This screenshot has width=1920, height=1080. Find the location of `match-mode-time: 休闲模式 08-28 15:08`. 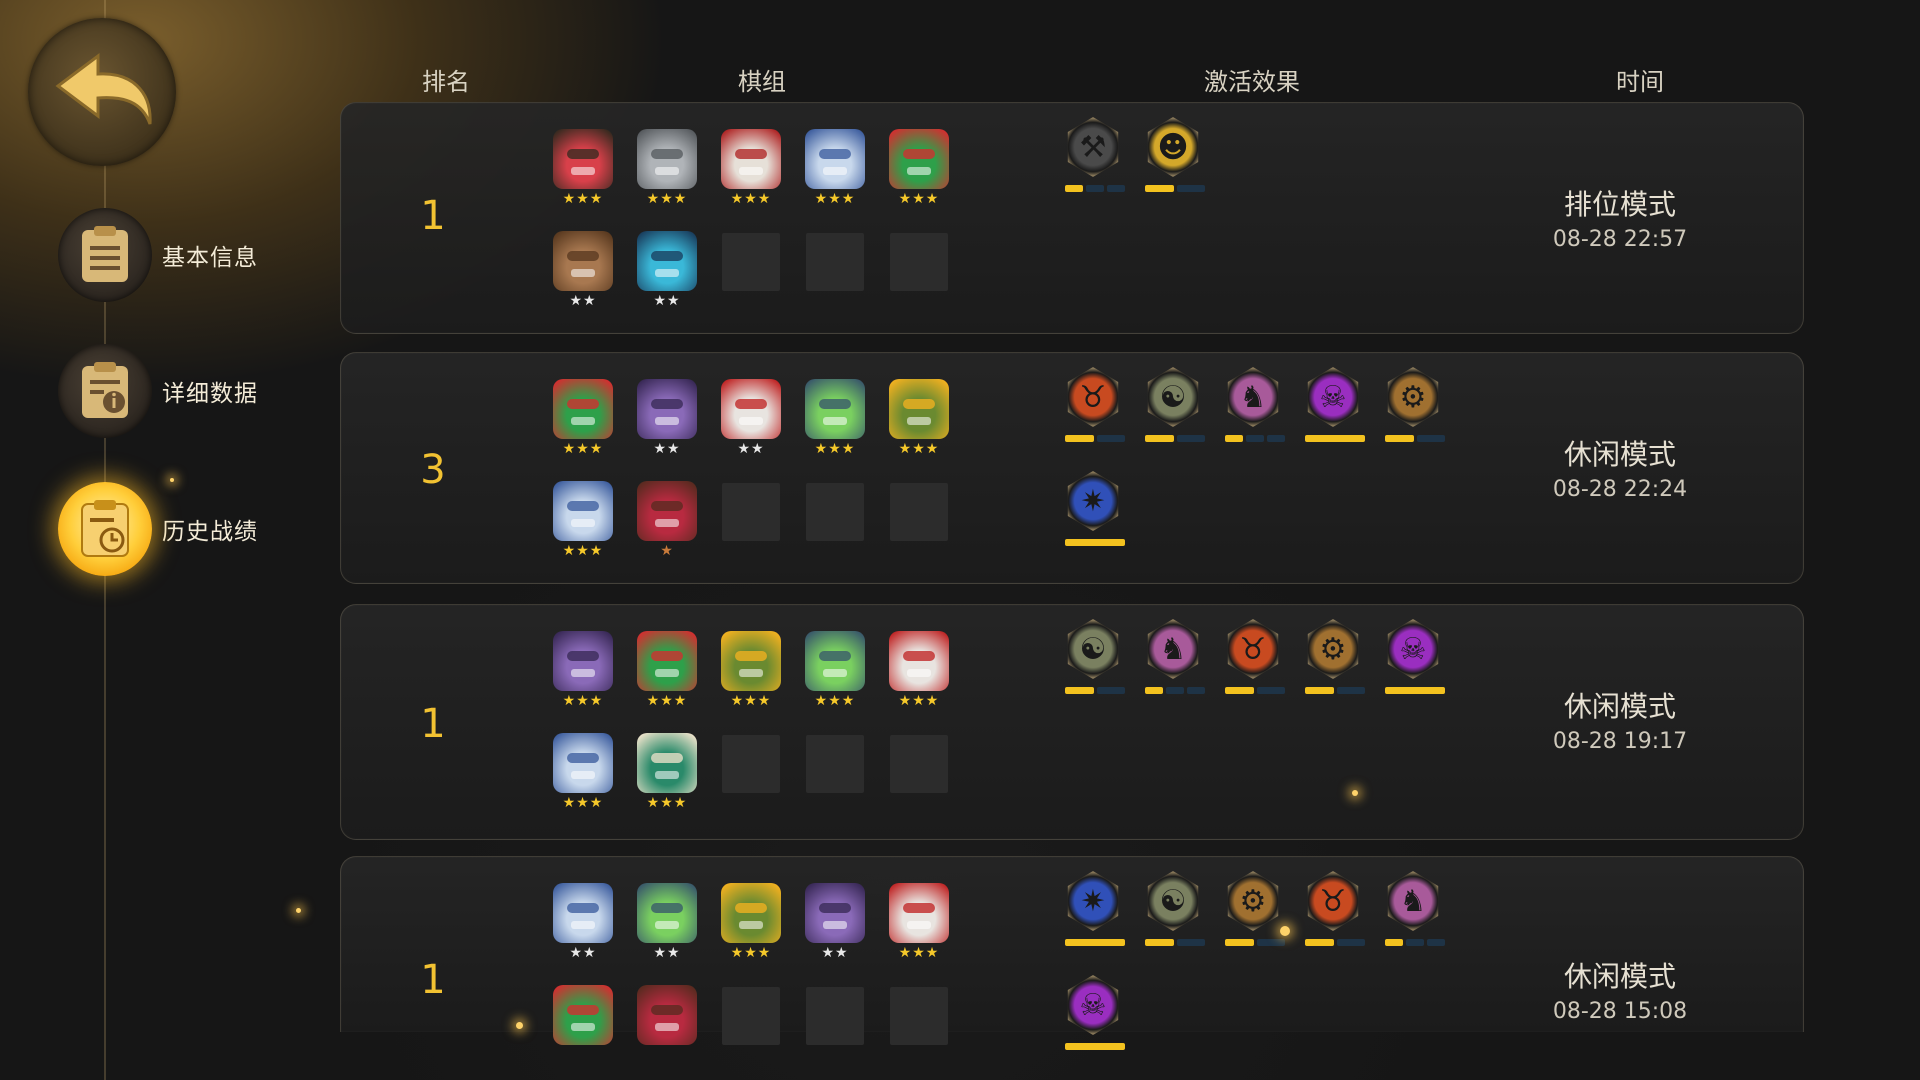

match-mode-time: 休闲模式 08-28 15:08 is located at coordinates (1620, 989).